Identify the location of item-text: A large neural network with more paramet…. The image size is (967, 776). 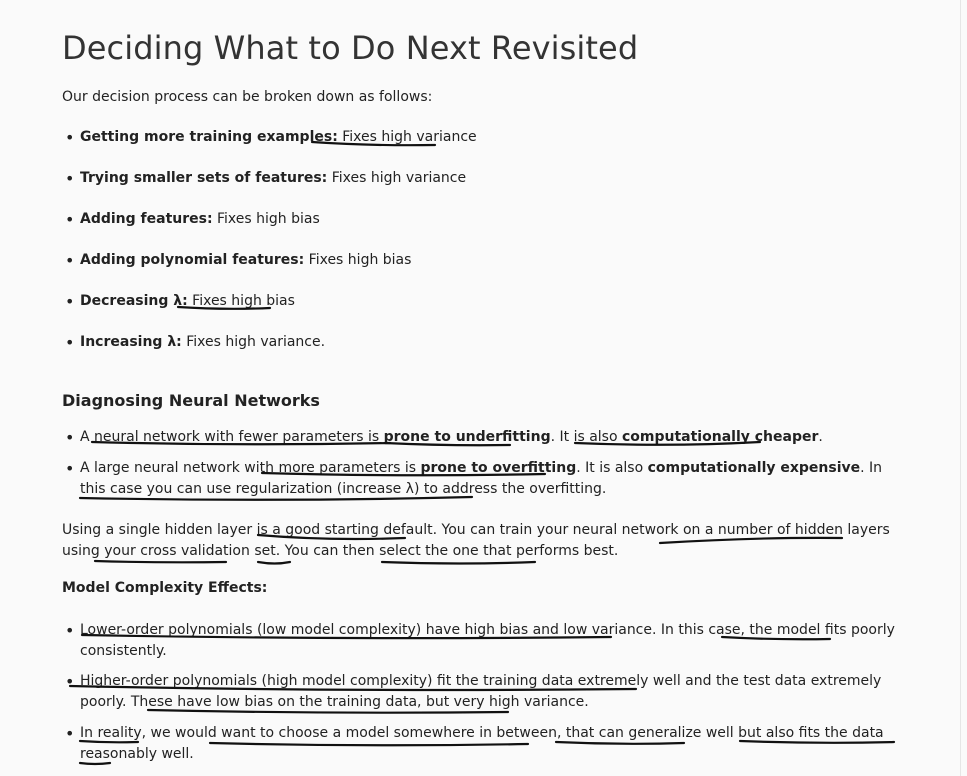
(250, 468).